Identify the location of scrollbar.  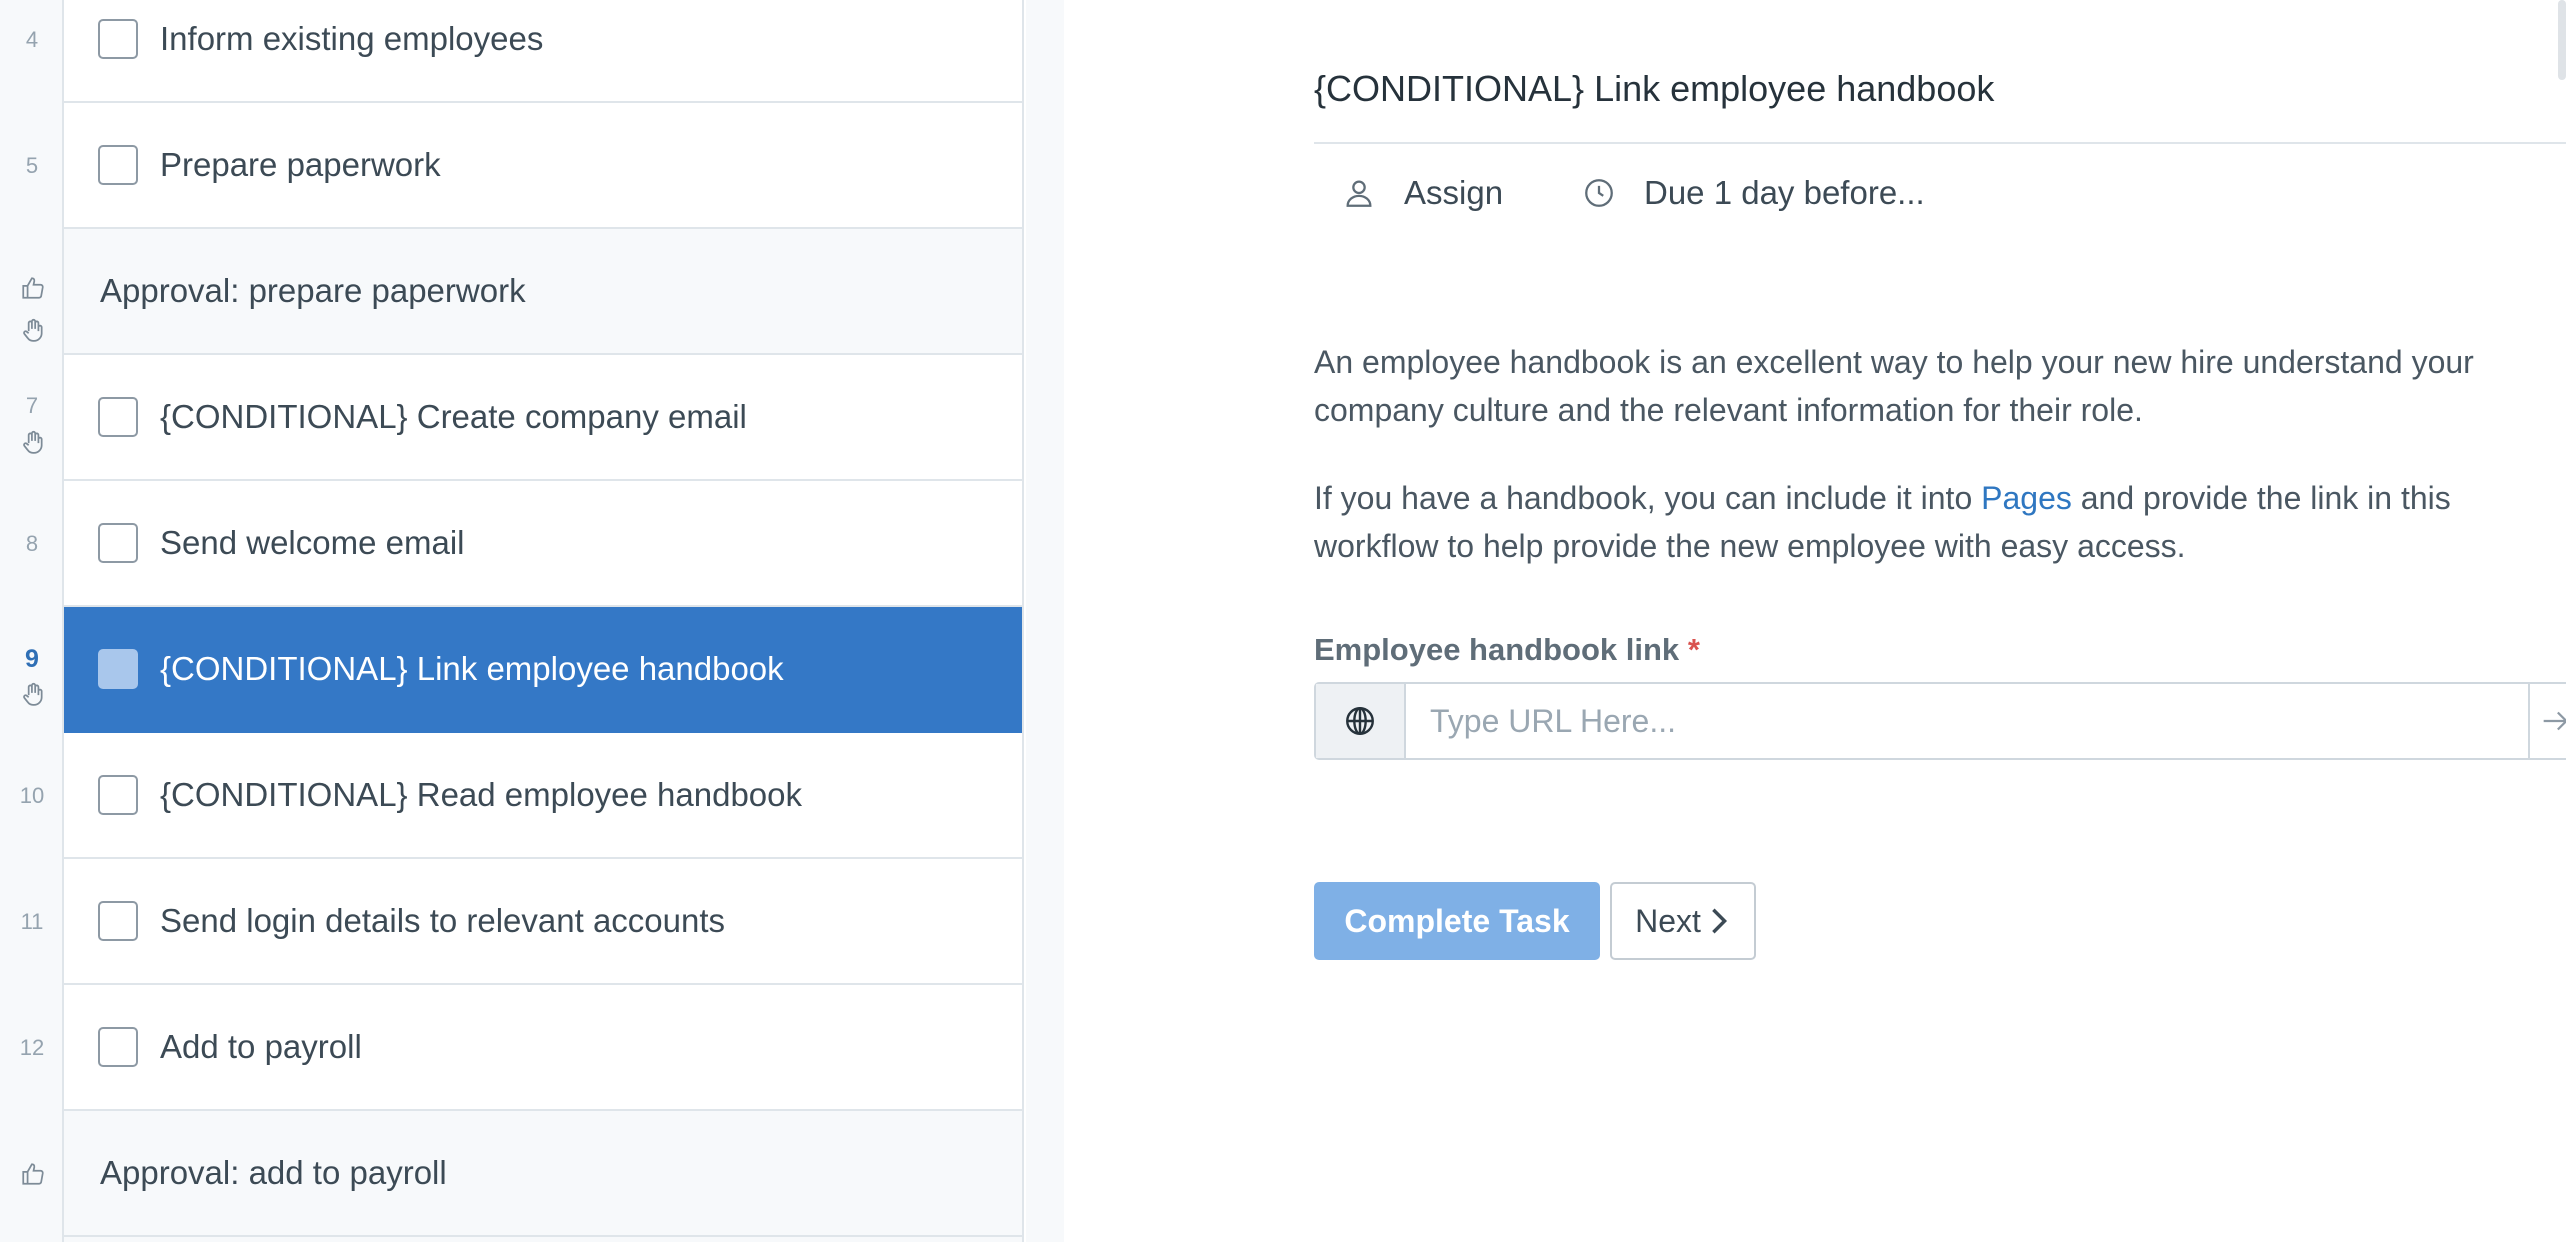
(2562, 40).